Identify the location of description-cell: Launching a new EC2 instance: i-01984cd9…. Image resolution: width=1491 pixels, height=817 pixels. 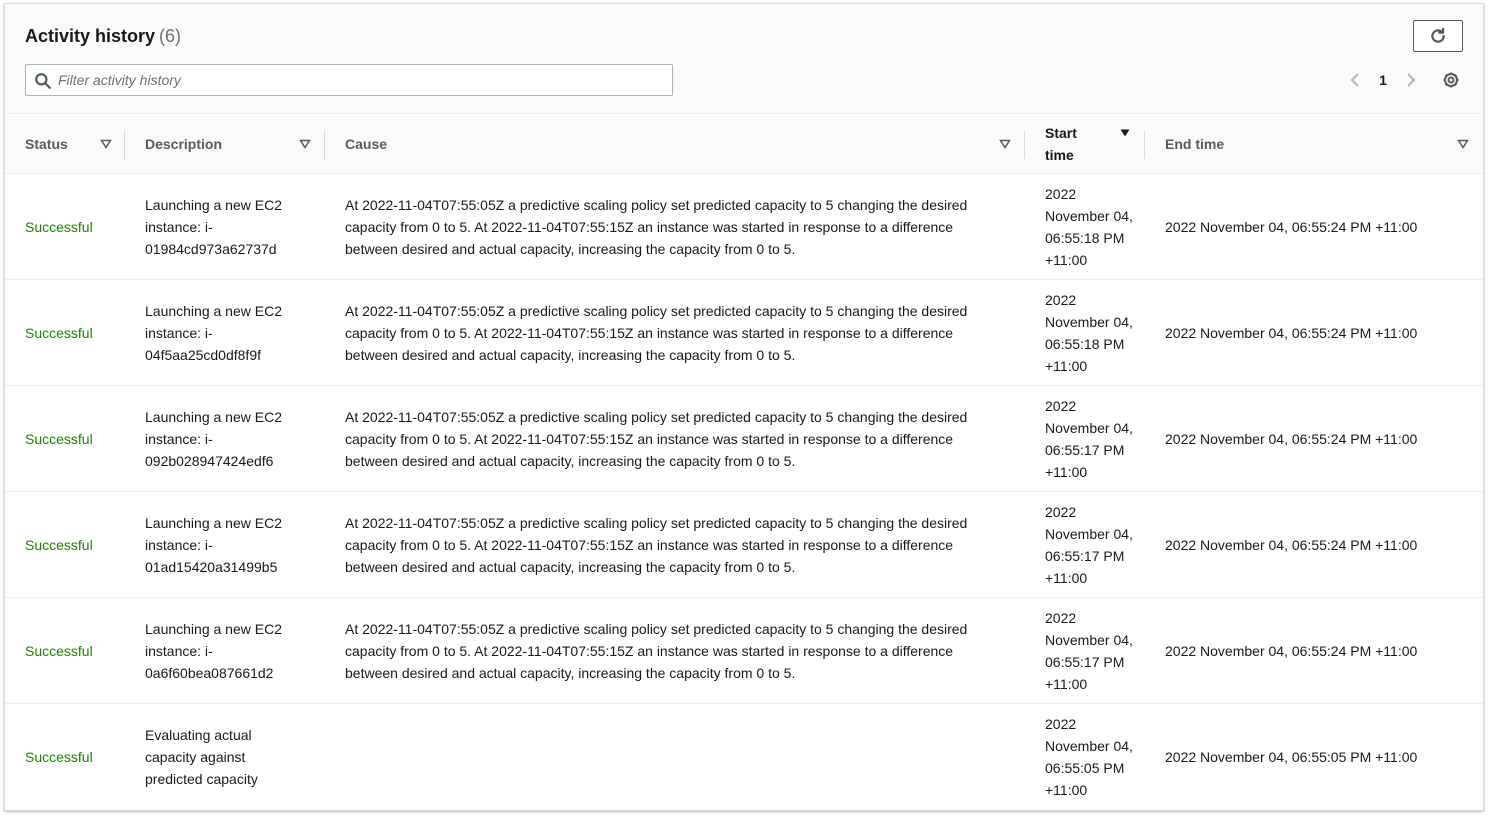
(213, 226).